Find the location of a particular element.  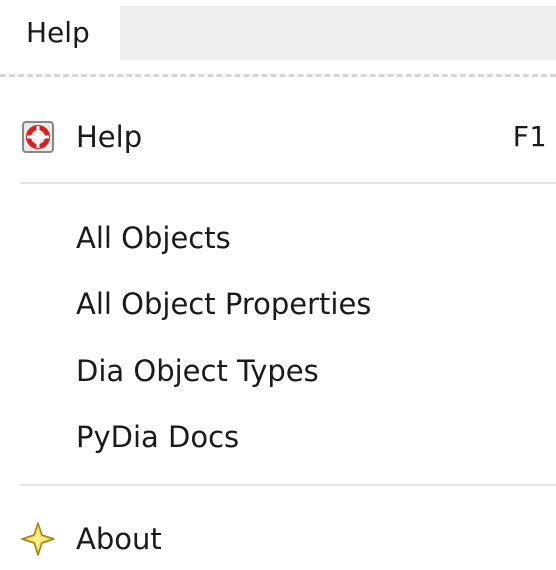

menu-item-dia-object-types: Dia Object Types is located at coordinates (278, 371).